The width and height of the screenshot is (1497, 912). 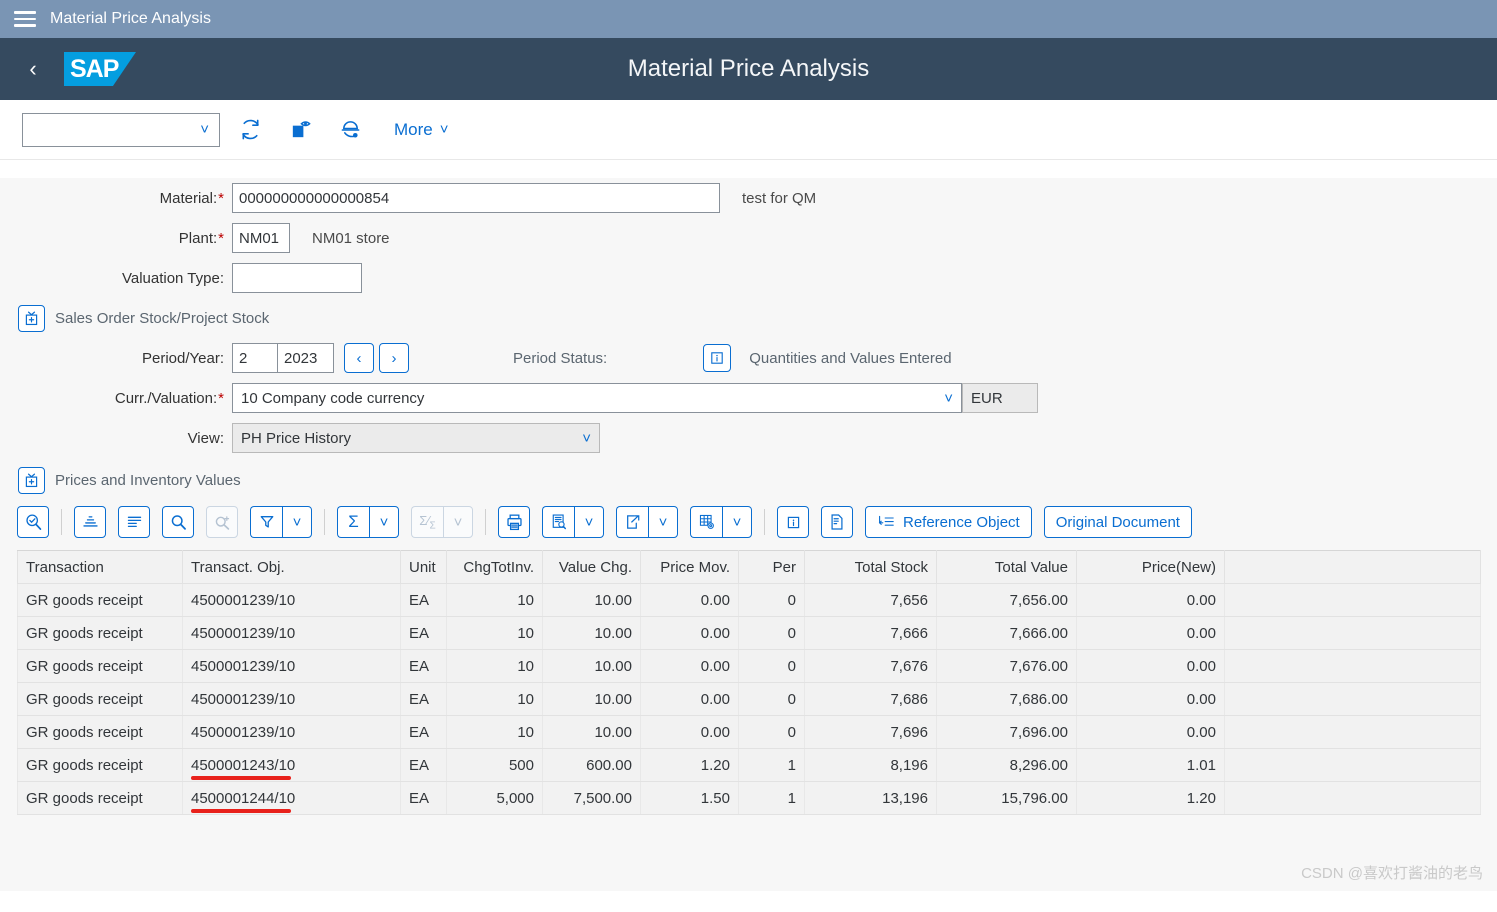 I want to click on previous-period-button: ‹, so click(x=359, y=358).